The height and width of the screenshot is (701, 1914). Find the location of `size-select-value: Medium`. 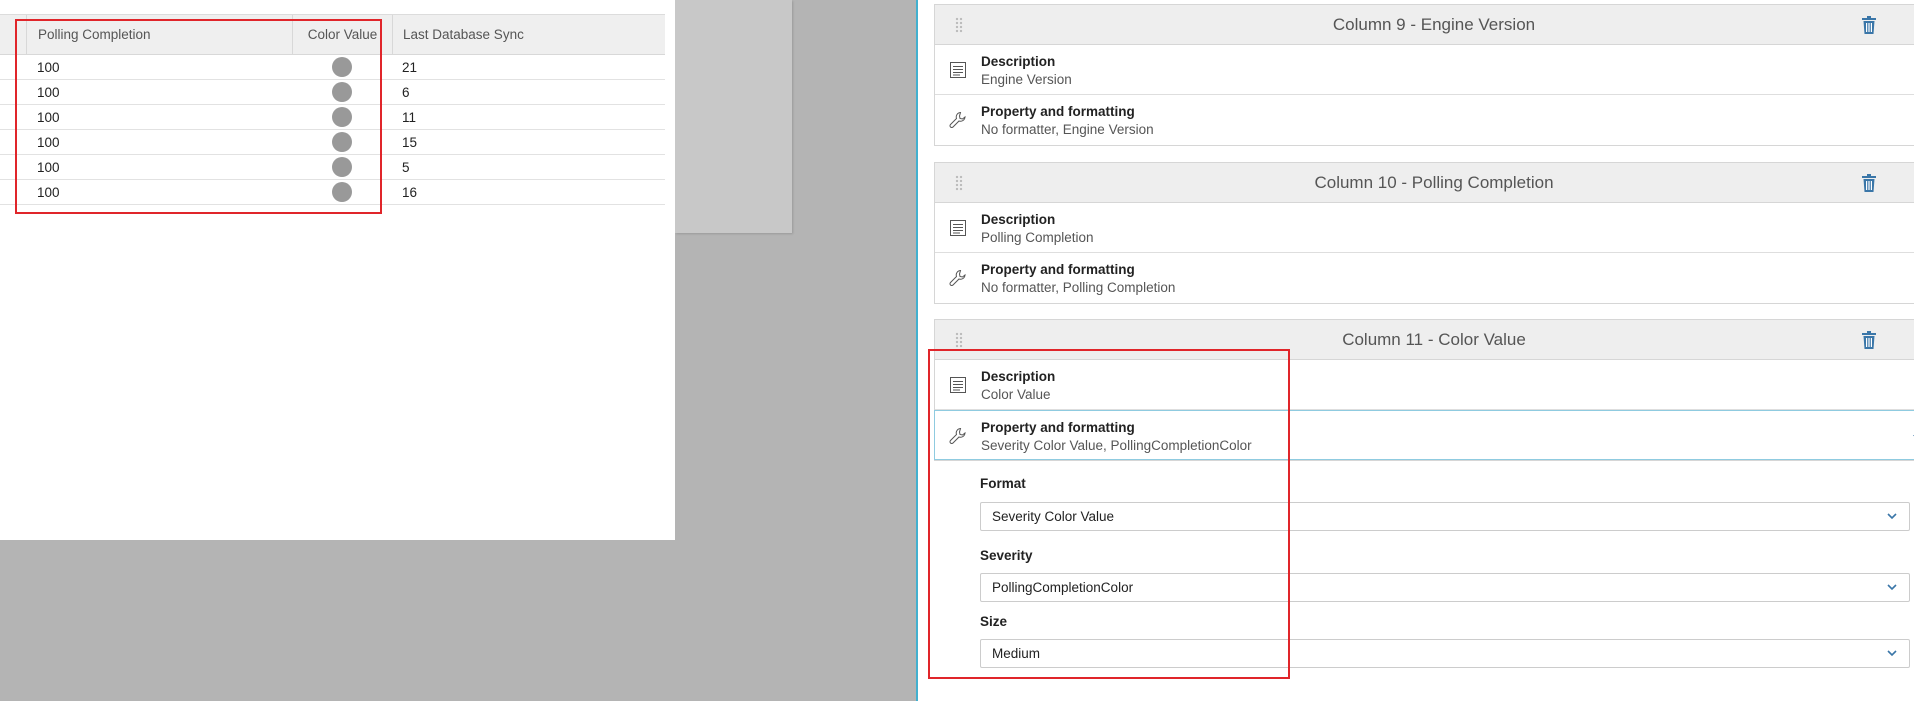

size-select-value: Medium is located at coordinates (1016, 653).